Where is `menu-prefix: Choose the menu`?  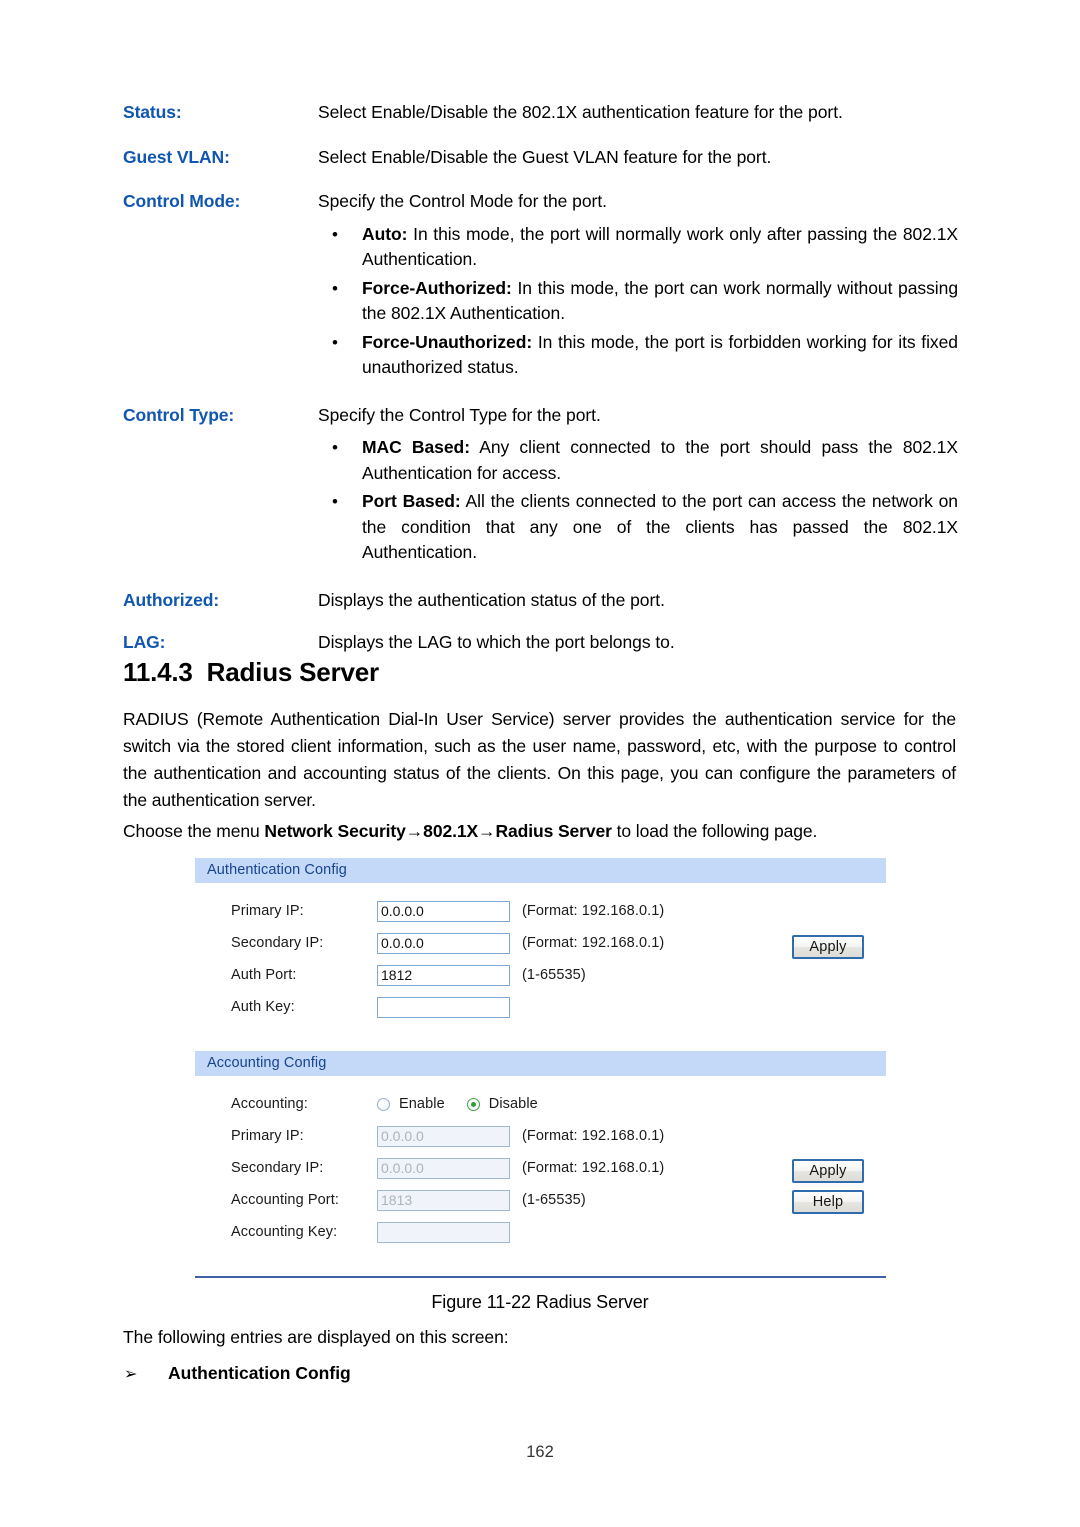
menu-prefix: Choose the menu is located at coordinates (194, 831).